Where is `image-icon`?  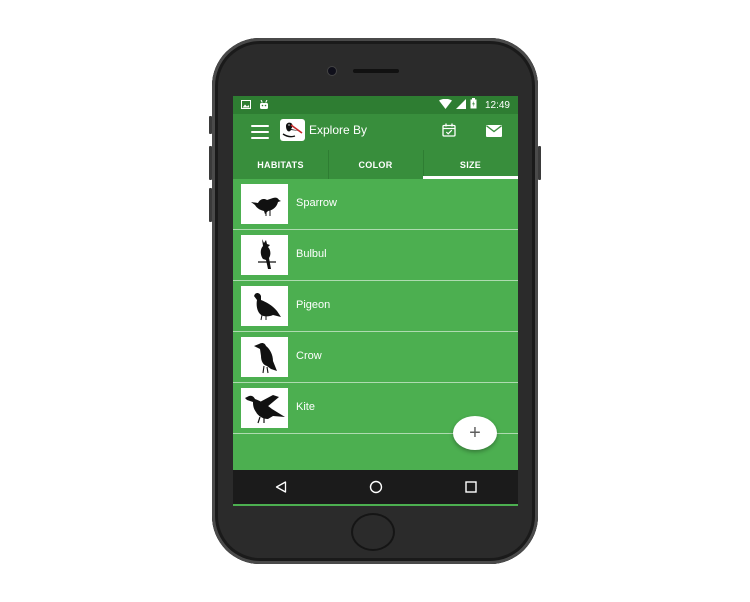 image-icon is located at coordinates (246, 106).